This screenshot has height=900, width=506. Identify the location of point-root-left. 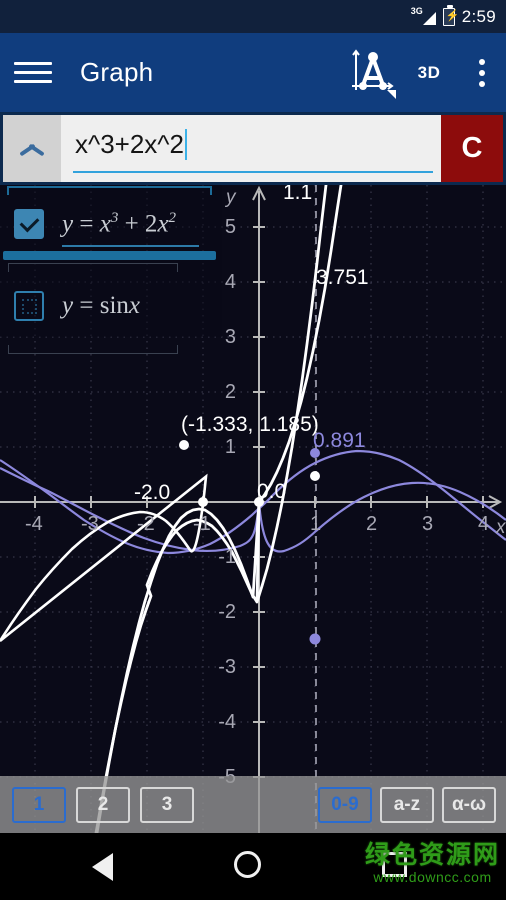
(203, 502).